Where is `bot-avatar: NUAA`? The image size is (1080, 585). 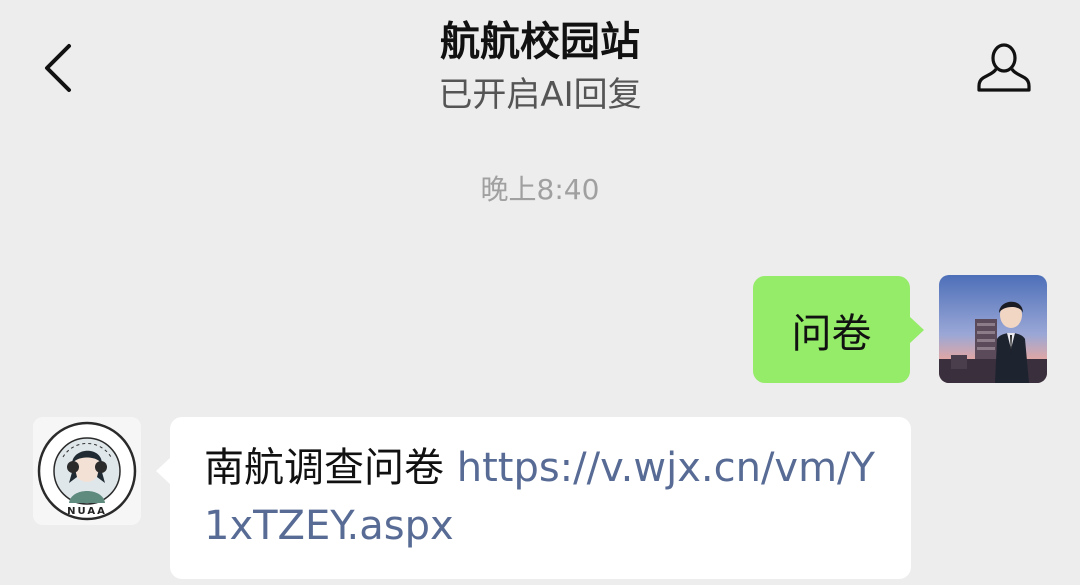
bot-avatar: NUAA is located at coordinates (87, 471).